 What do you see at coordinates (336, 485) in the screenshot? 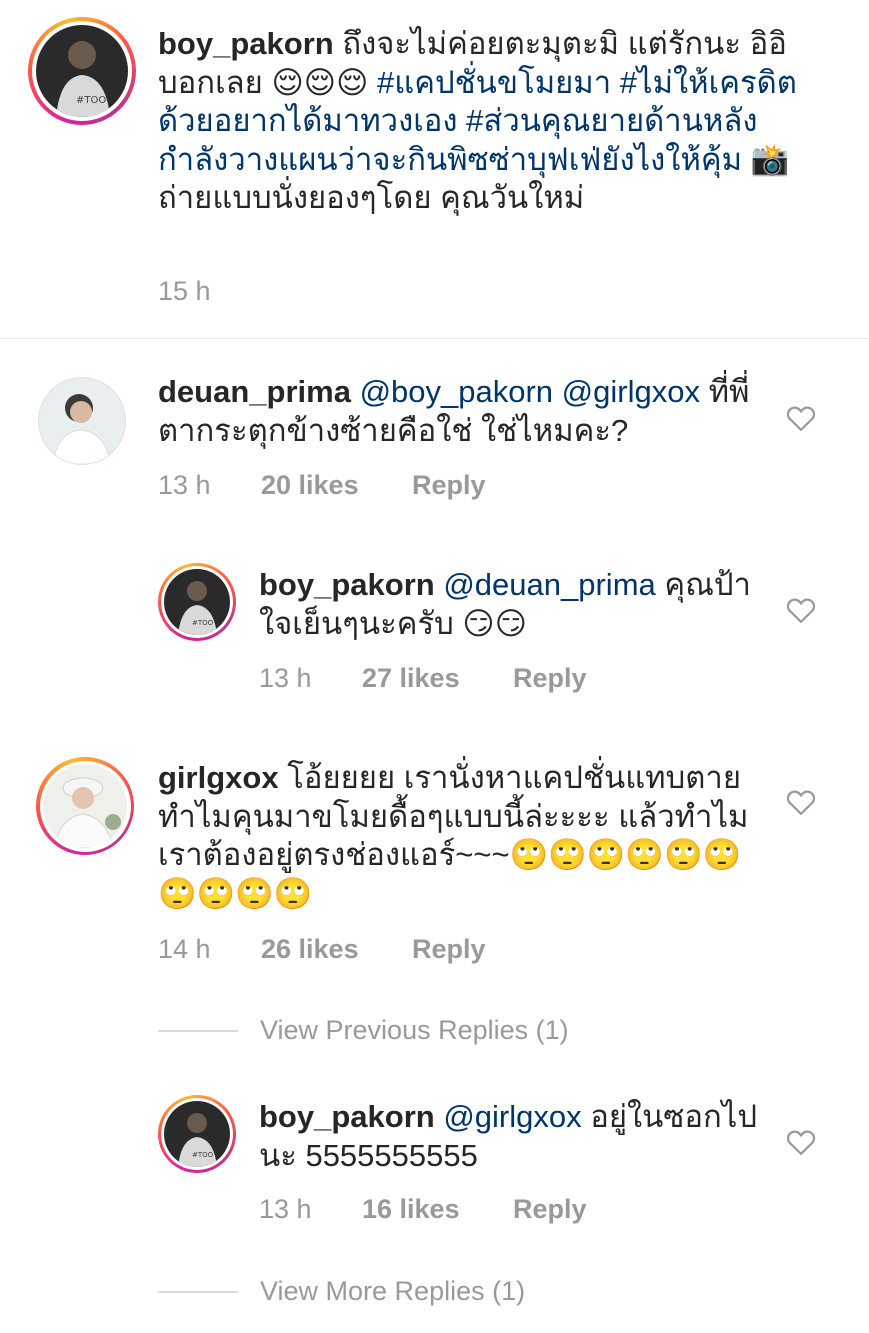
I see `likes-count: 20 likes` at bounding box center [336, 485].